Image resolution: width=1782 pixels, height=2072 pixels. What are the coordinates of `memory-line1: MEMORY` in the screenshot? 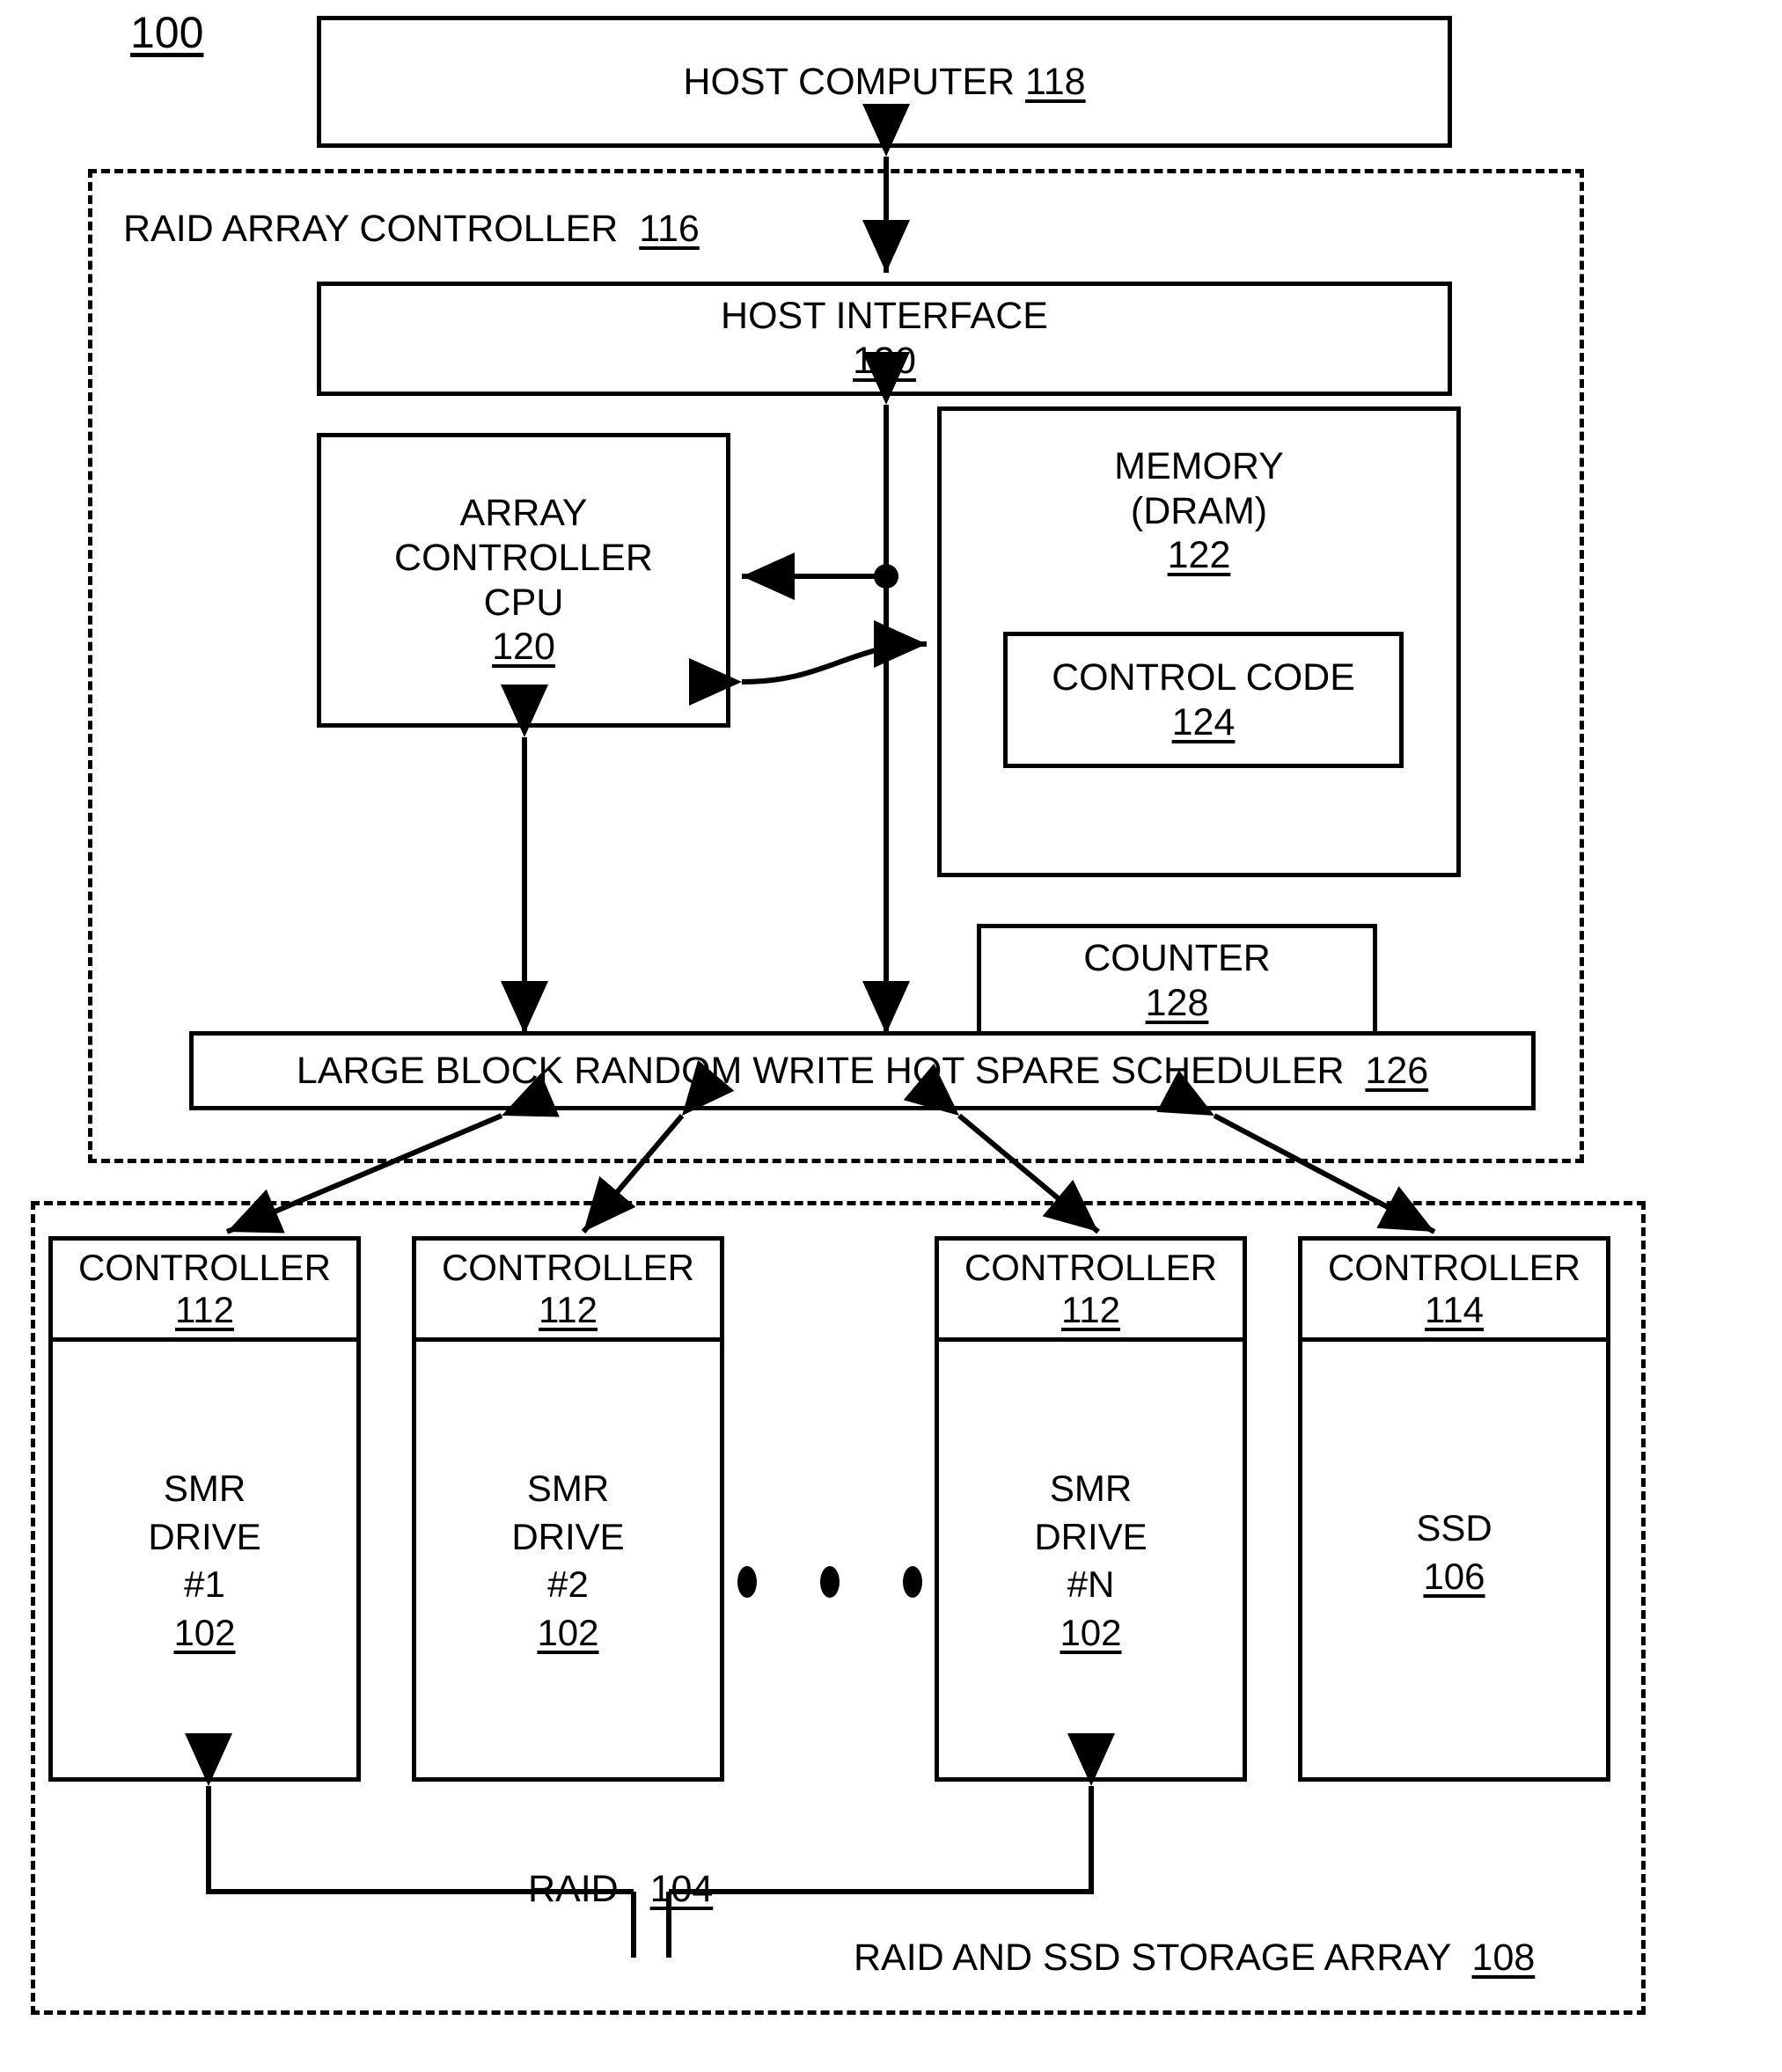 It's located at (1199, 466).